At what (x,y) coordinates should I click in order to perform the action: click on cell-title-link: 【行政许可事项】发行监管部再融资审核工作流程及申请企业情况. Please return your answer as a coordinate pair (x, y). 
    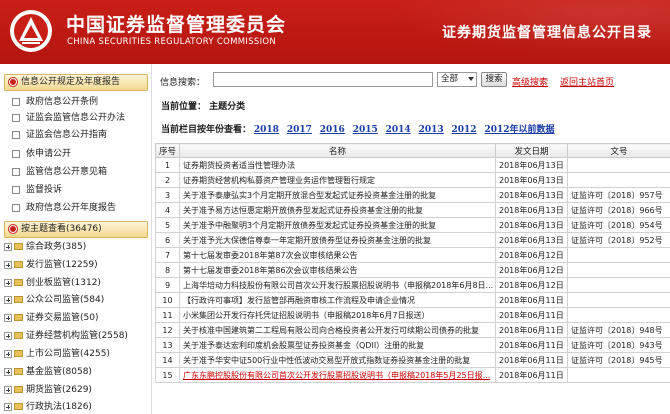
    Looking at the image, I should click on (337, 300).